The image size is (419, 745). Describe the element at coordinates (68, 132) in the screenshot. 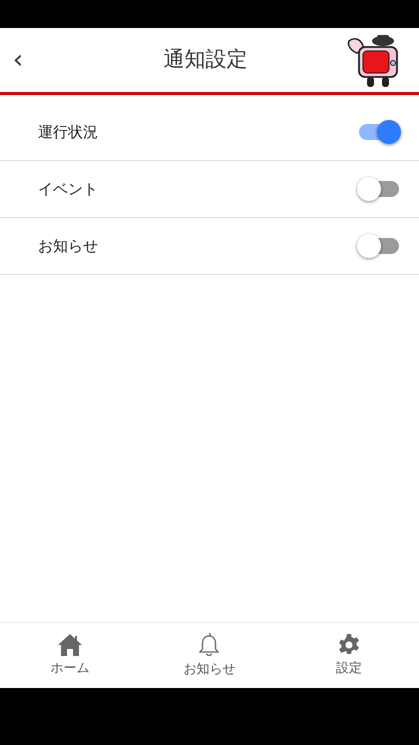

I see `setting-label: 運行状況` at that location.